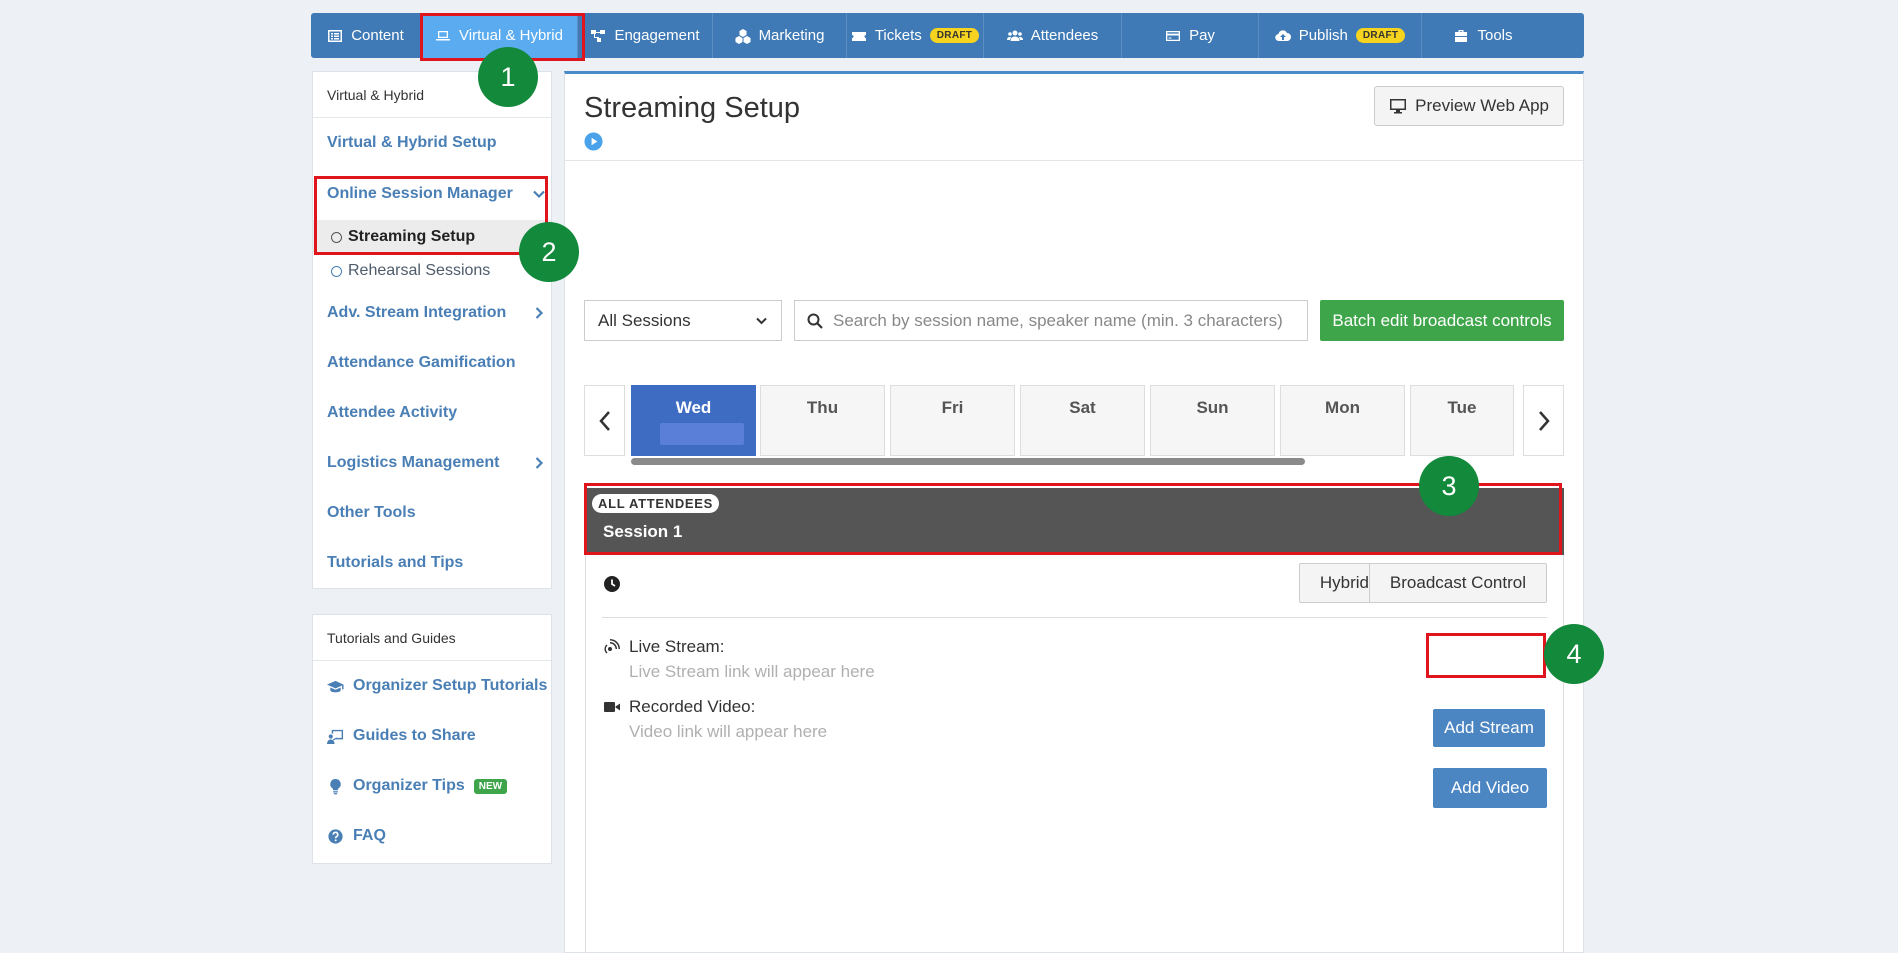 The width and height of the screenshot is (1898, 953). I want to click on cubes-icon, so click(743, 36).